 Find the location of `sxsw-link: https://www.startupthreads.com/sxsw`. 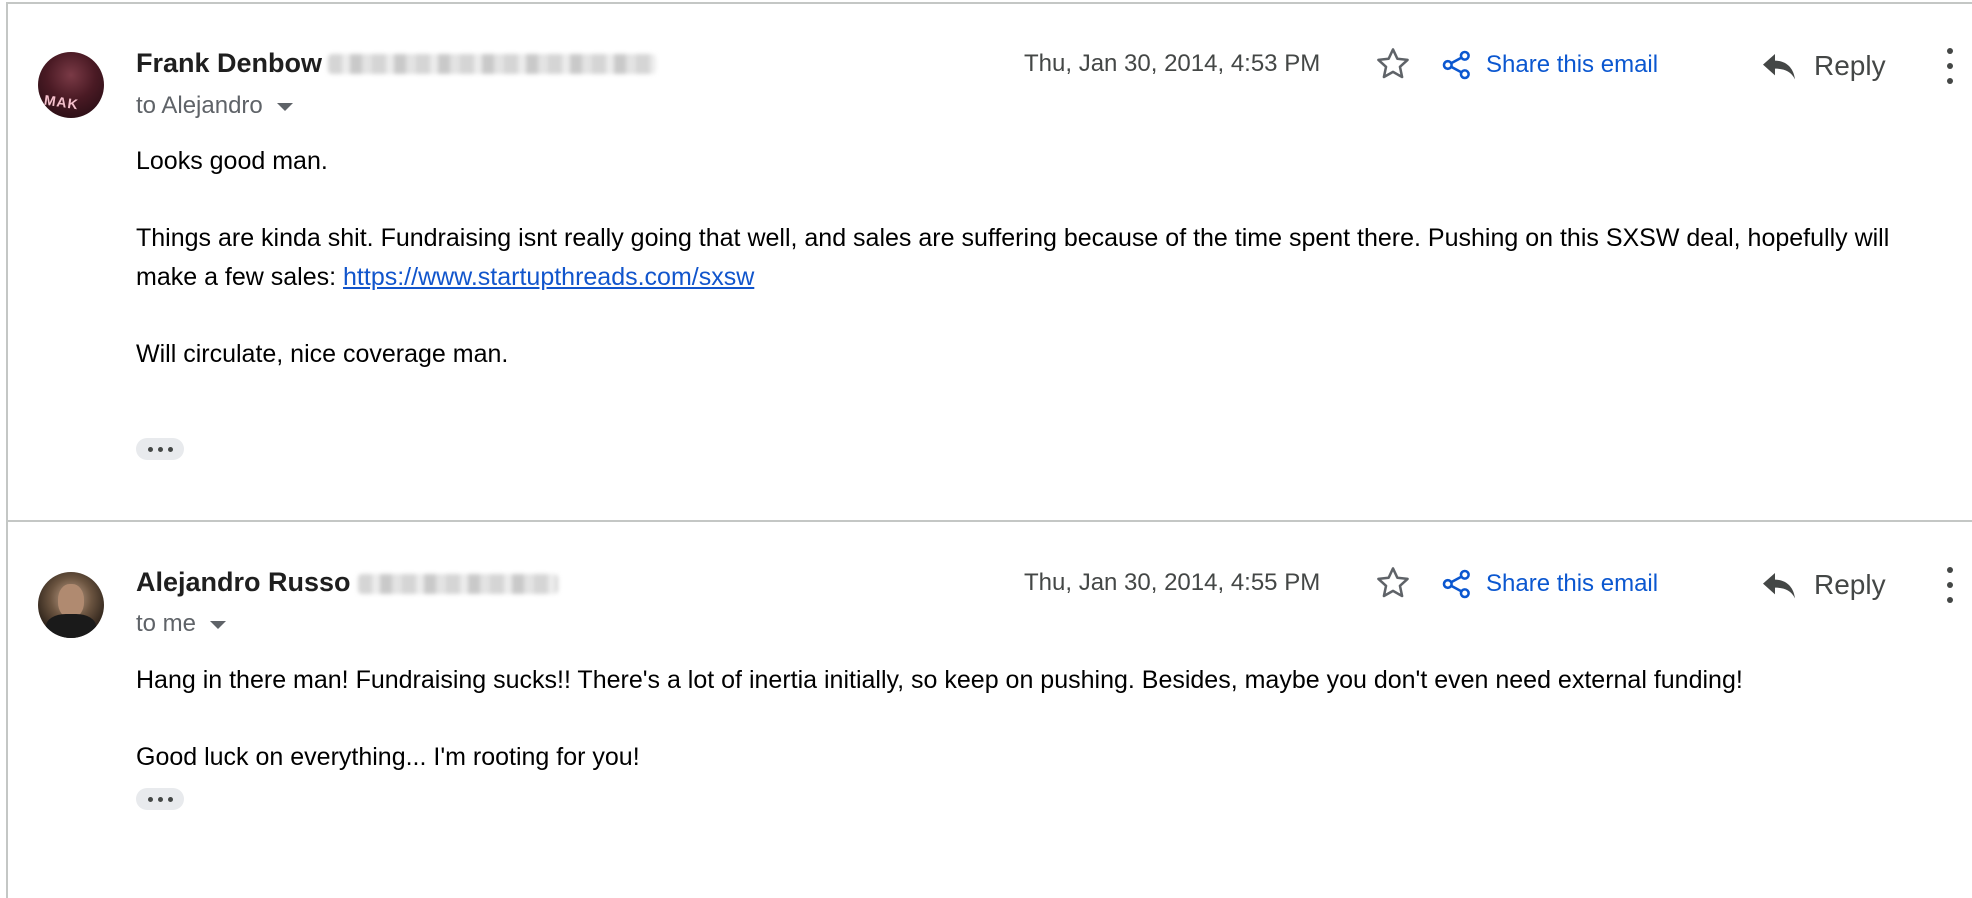

sxsw-link: https://www.startupthreads.com/sxsw is located at coordinates (548, 277).